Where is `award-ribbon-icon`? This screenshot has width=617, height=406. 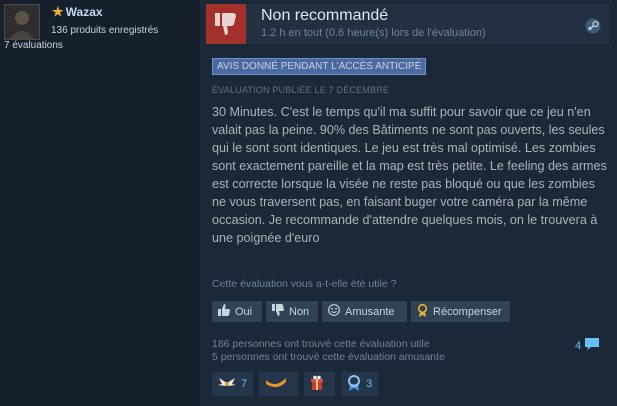
award-ribbon-icon is located at coordinates (422, 311).